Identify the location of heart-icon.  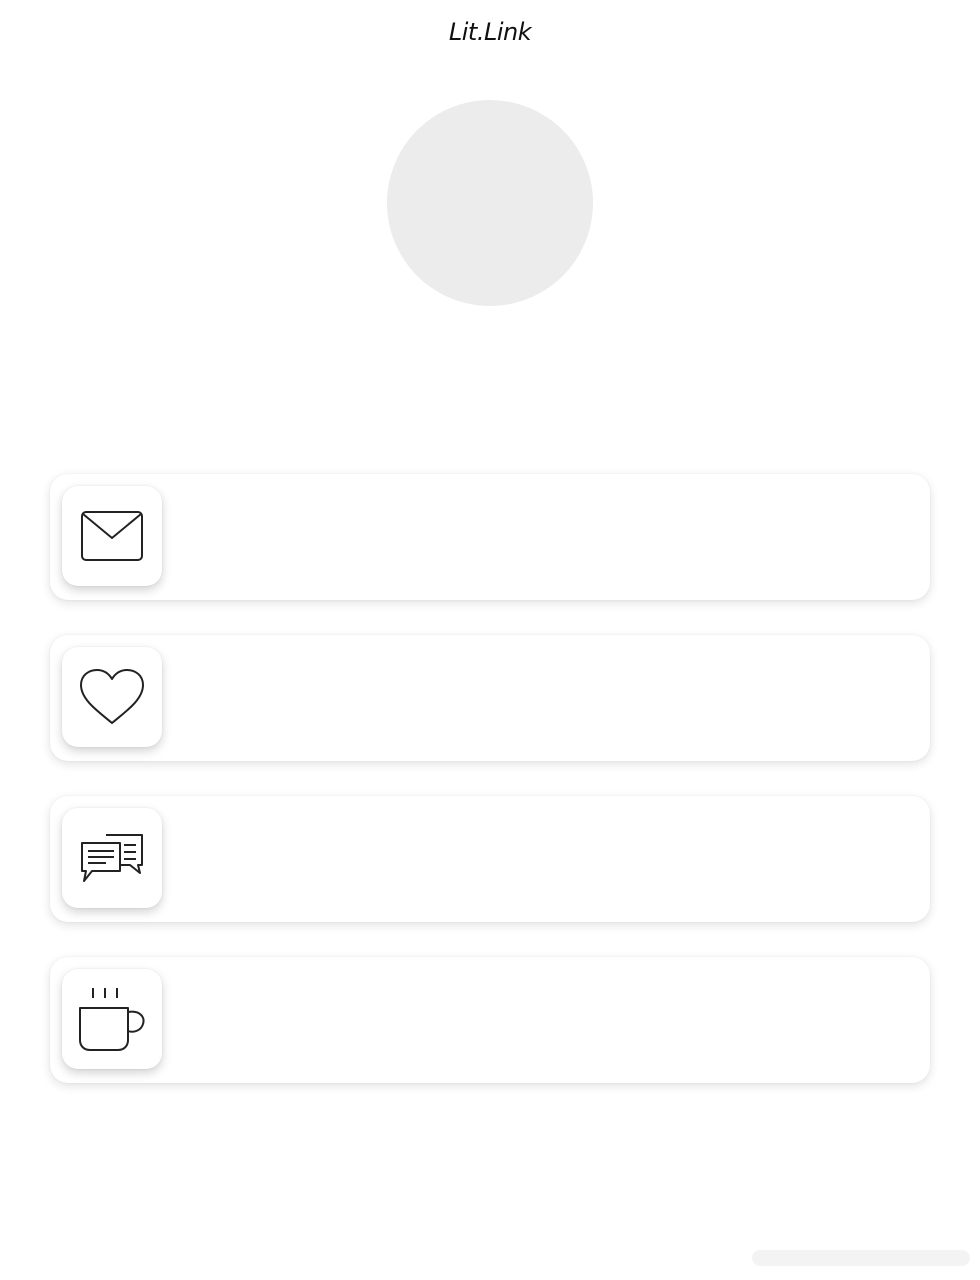
(112, 697).